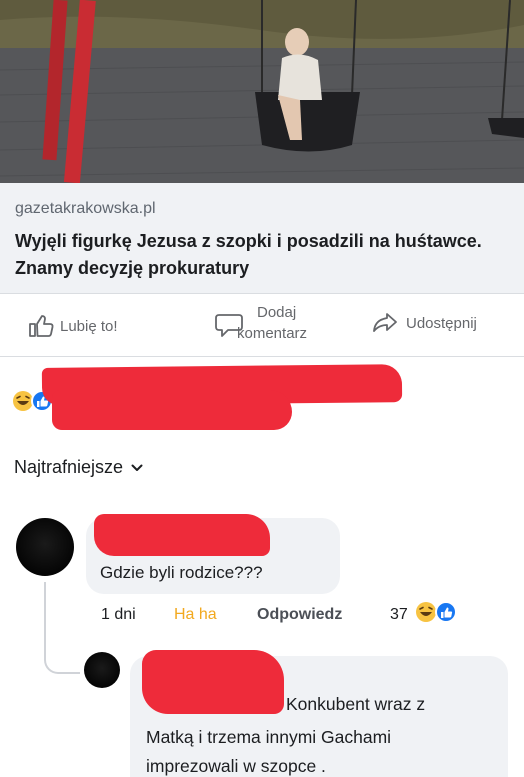 Image resolution: width=524 pixels, height=777 pixels. Describe the element at coordinates (385, 322) in the screenshot. I see `share-arrow-icon` at that location.